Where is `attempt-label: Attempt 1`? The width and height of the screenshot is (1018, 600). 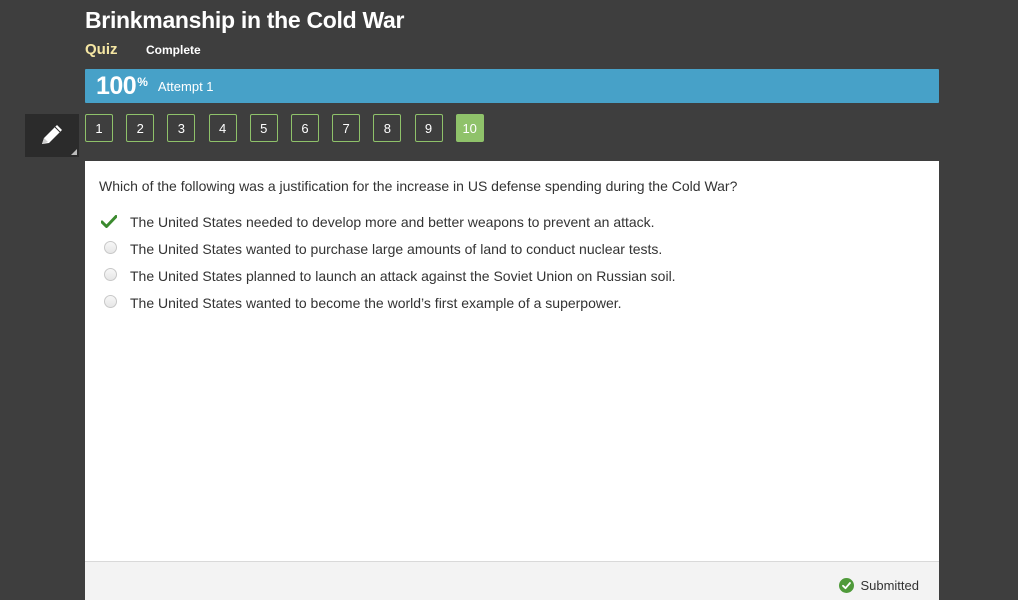 attempt-label: Attempt 1 is located at coordinates (185, 86).